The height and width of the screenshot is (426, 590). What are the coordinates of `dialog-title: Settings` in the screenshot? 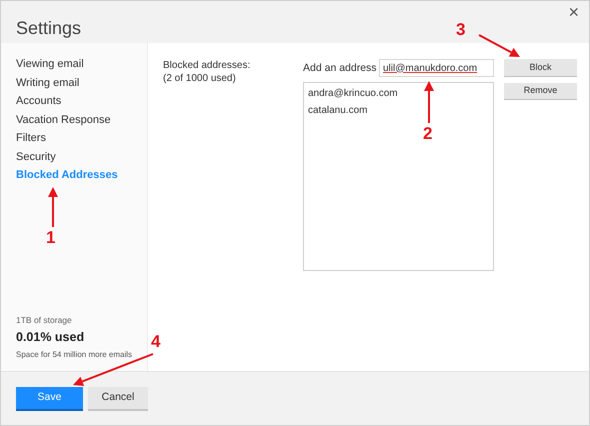 It's located at (49, 28).